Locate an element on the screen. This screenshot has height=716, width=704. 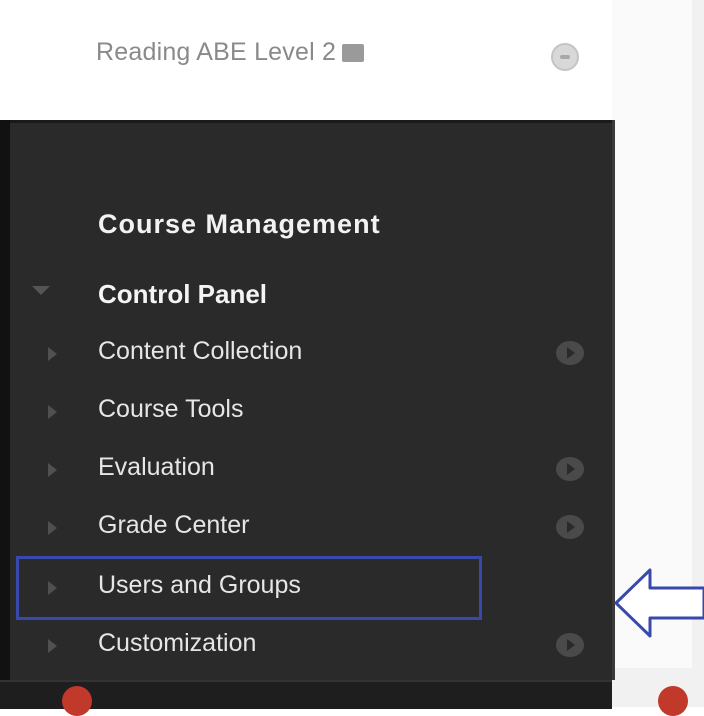
menu-item-label: Customization is located at coordinates (177, 643).